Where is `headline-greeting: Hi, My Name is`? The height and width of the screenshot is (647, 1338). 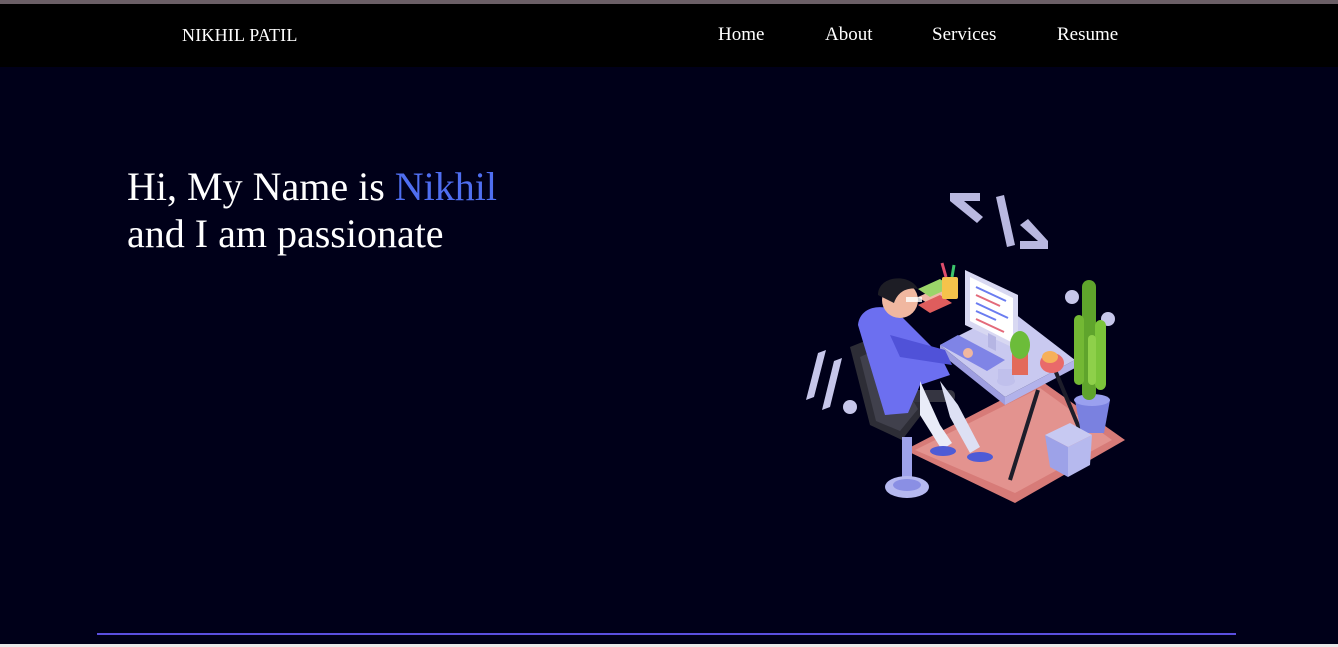 headline-greeting: Hi, My Name is is located at coordinates (261, 186).